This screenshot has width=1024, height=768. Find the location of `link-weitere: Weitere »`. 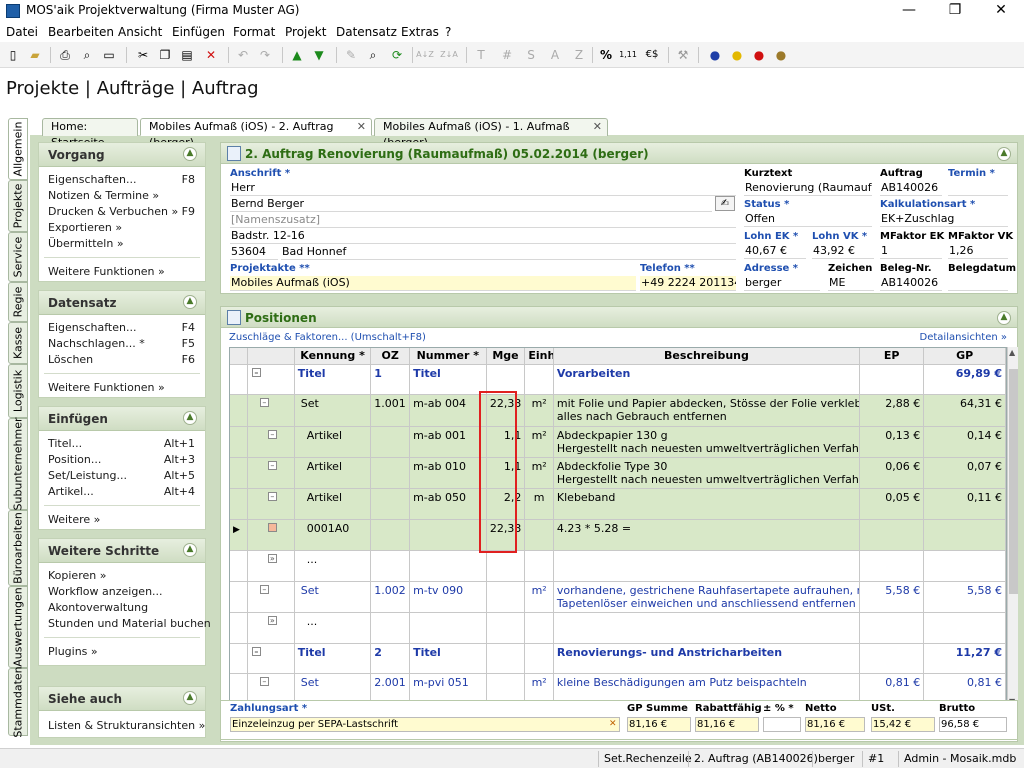

link-weitere: Weitere » is located at coordinates (74, 519).